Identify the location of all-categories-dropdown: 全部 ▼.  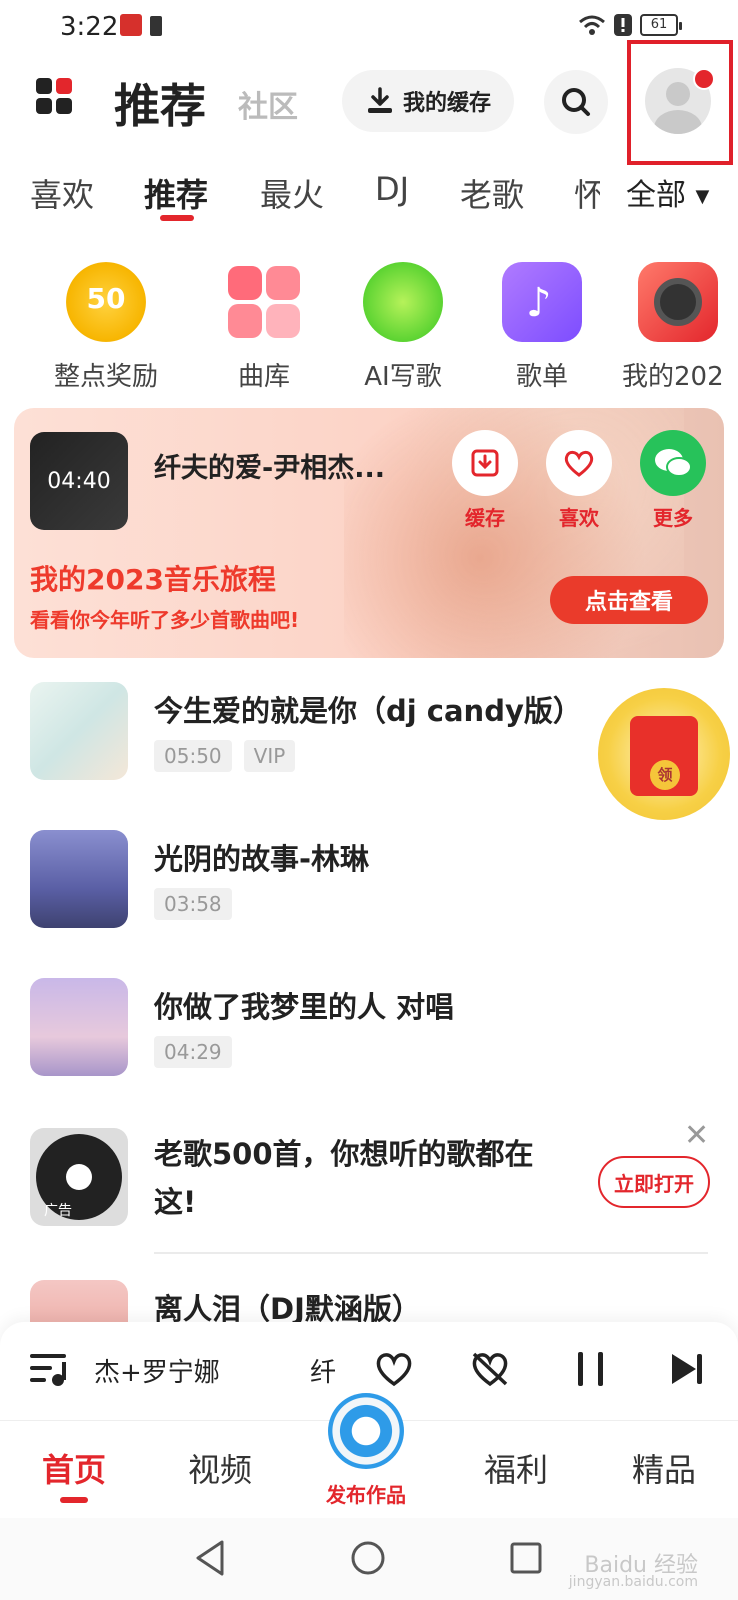
(666, 192).